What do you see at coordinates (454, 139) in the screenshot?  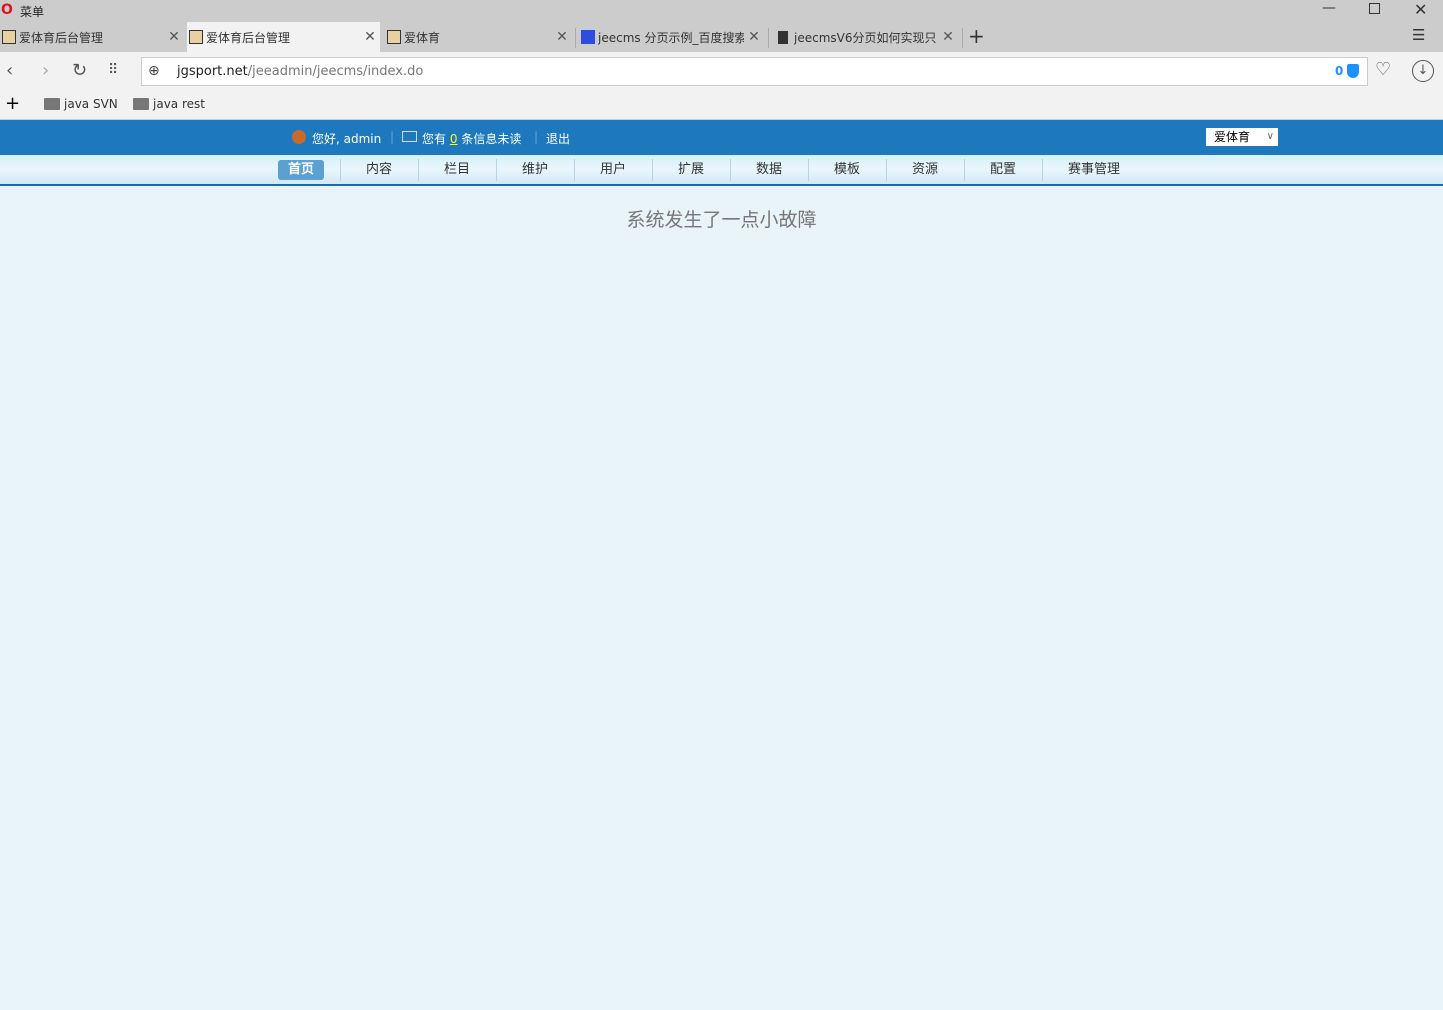 I see `message-count: 0` at bounding box center [454, 139].